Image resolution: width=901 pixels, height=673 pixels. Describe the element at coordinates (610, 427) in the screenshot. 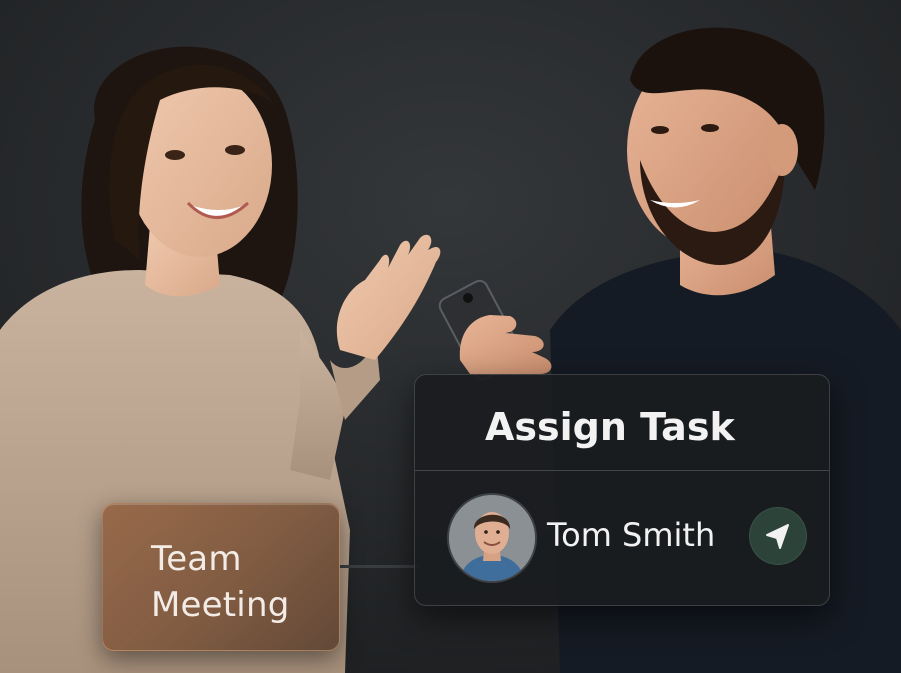

I see `assign-task-title: Assign Task` at that location.